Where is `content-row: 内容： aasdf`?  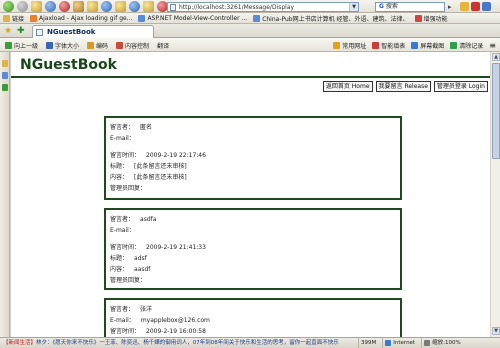
content-row: 内容： aasdf is located at coordinates (130, 269).